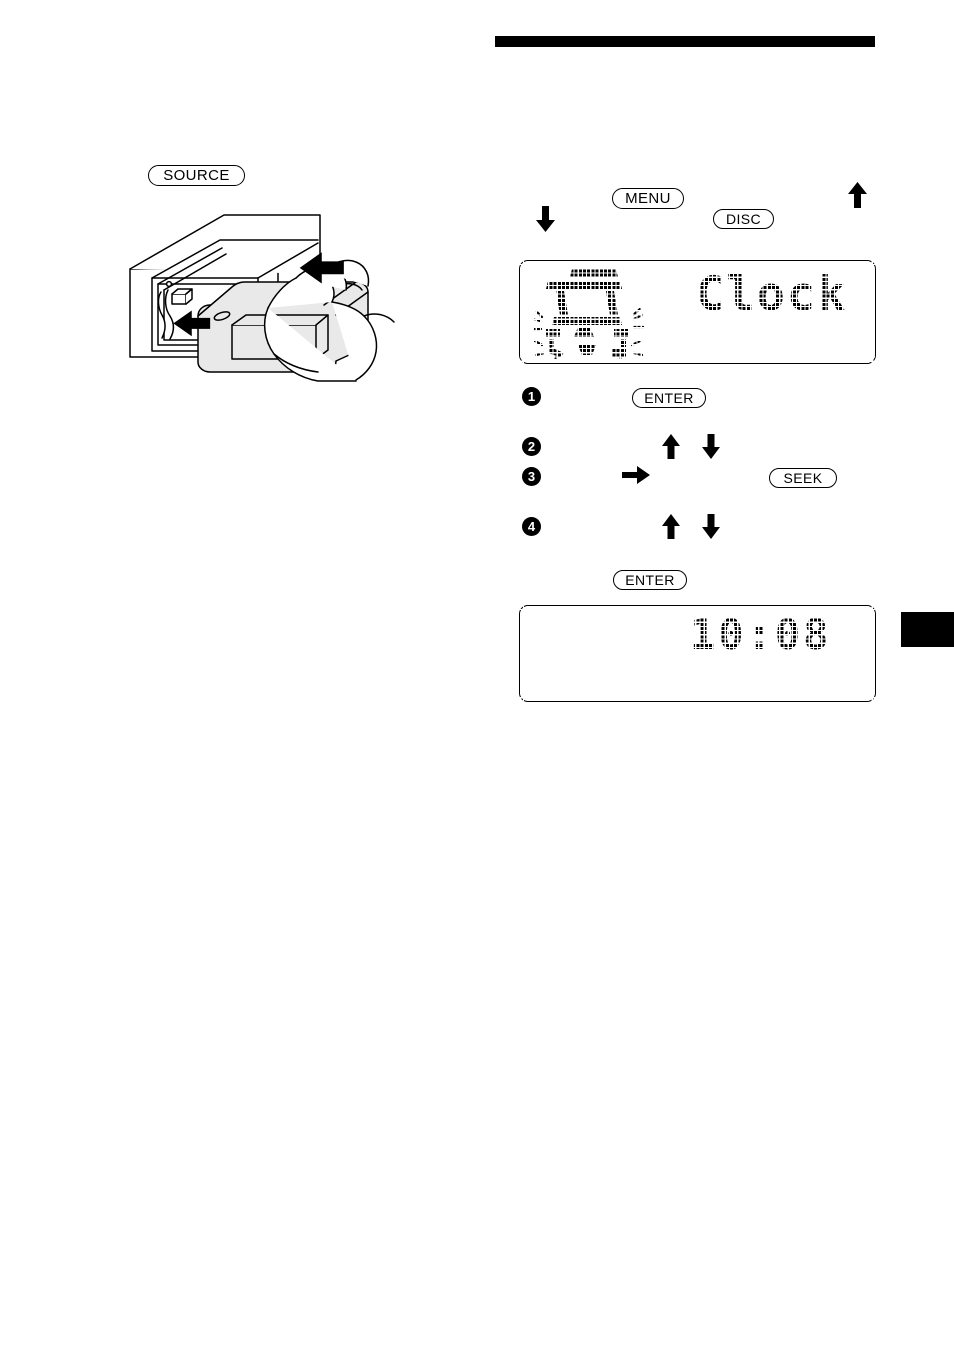 The height and width of the screenshot is (1352, 954). I want to click on header-rule, so click(685, 41).